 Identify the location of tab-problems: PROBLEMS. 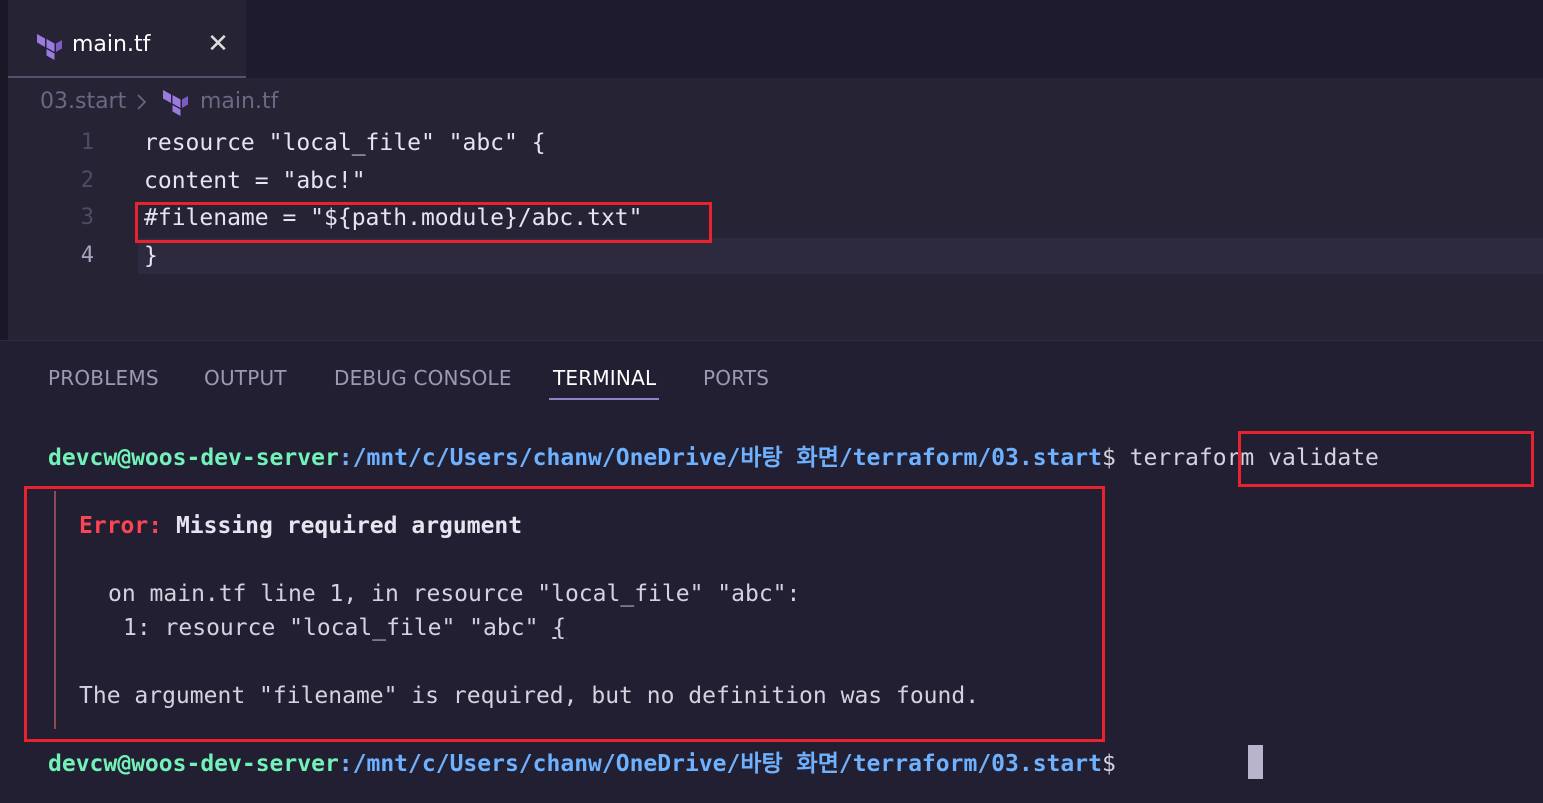
(103, 378).